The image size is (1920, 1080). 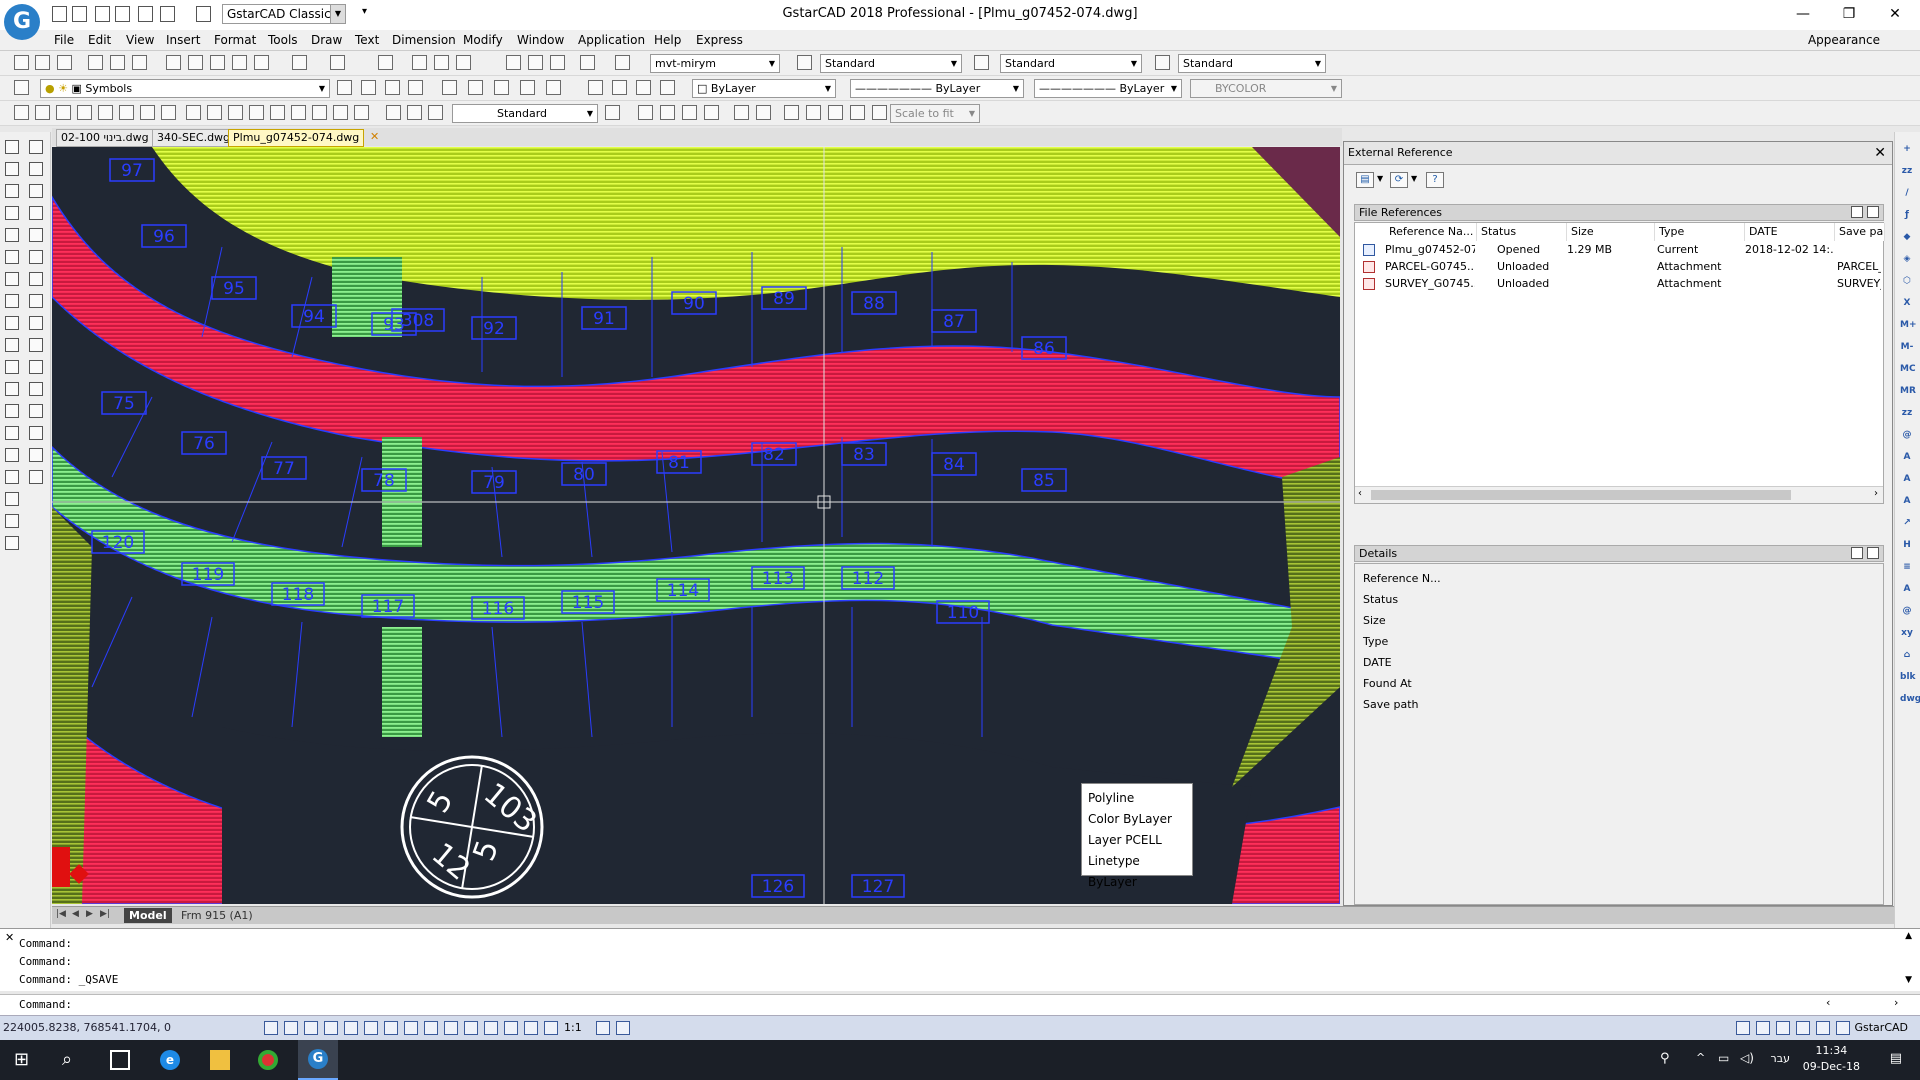 I want to click on input-language: עבר, so click(x=1780, y=1058).